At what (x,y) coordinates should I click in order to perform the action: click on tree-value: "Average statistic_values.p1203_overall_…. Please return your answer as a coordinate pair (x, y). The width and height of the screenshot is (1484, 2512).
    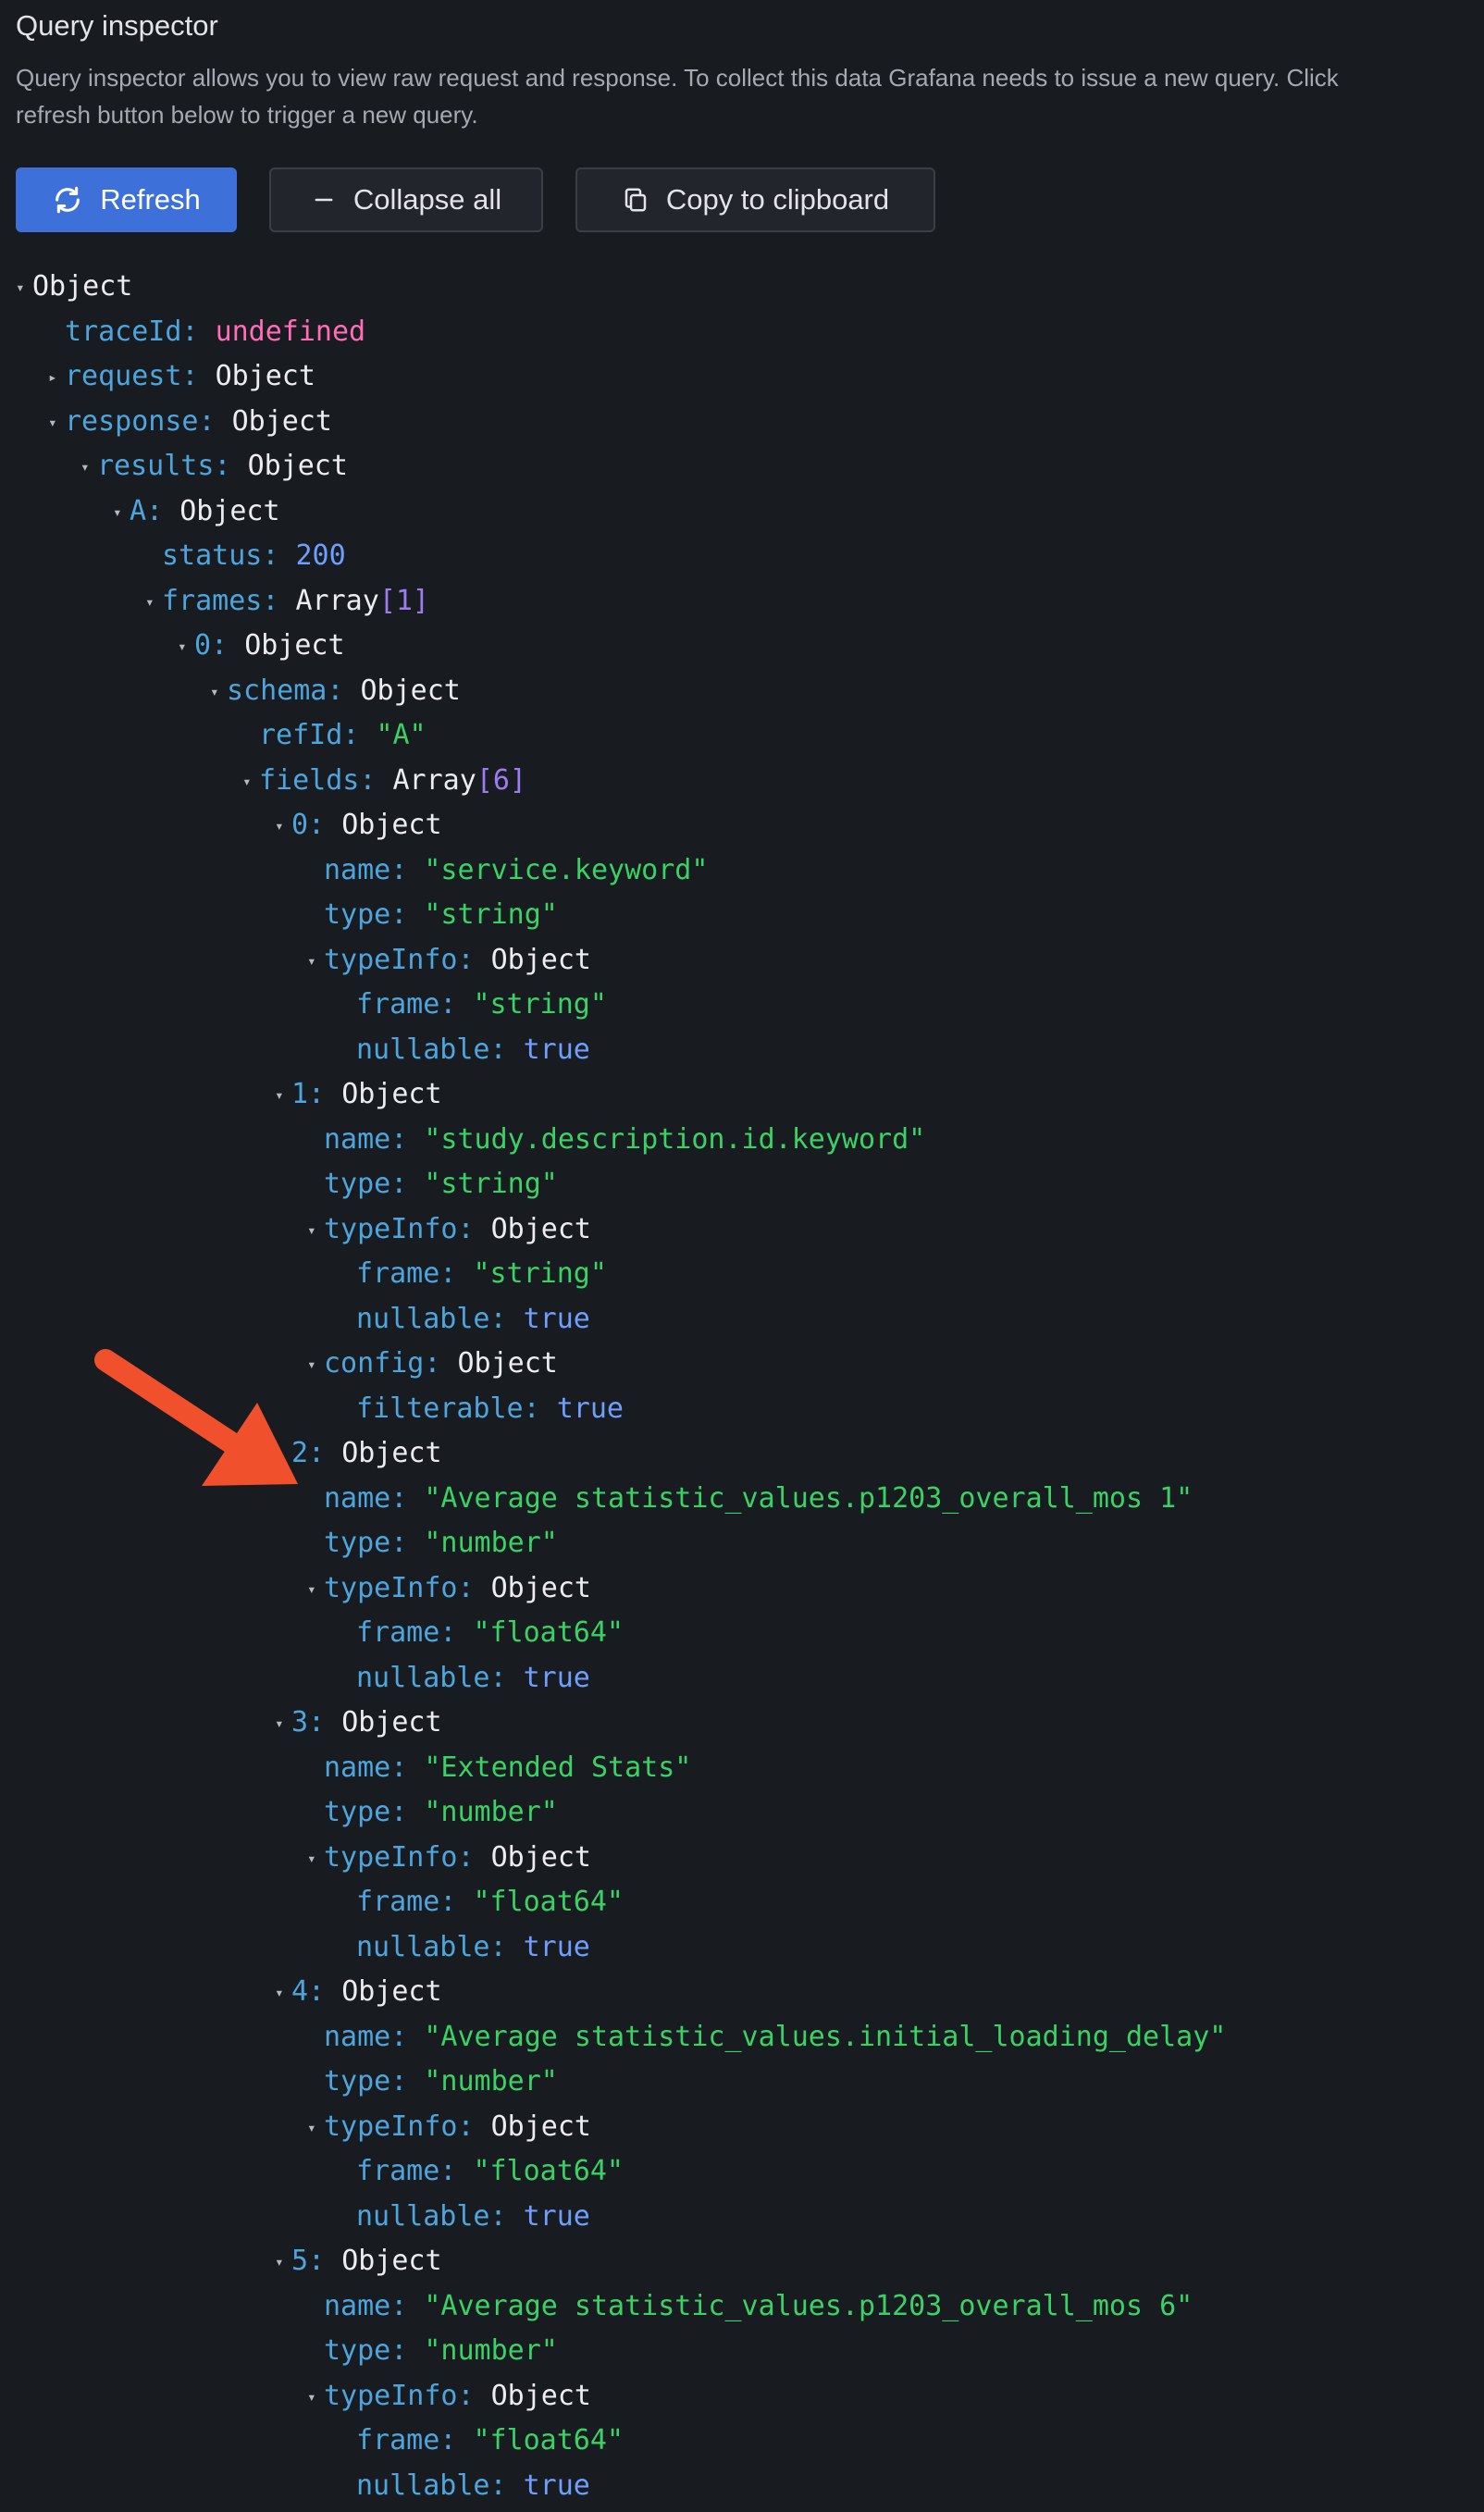
    Looking at the image, I should click on (808, 2305).